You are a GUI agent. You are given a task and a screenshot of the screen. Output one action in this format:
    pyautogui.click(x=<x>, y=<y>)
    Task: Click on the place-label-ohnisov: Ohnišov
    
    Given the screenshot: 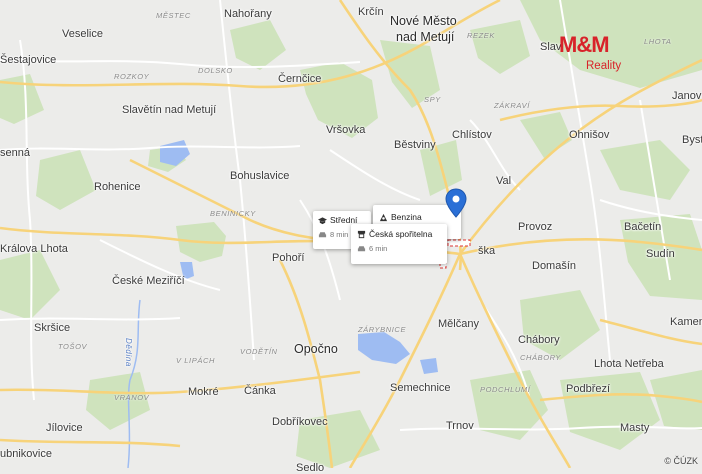 What is the action you would take?
    pyautogui.click(x=589, y=135)
    